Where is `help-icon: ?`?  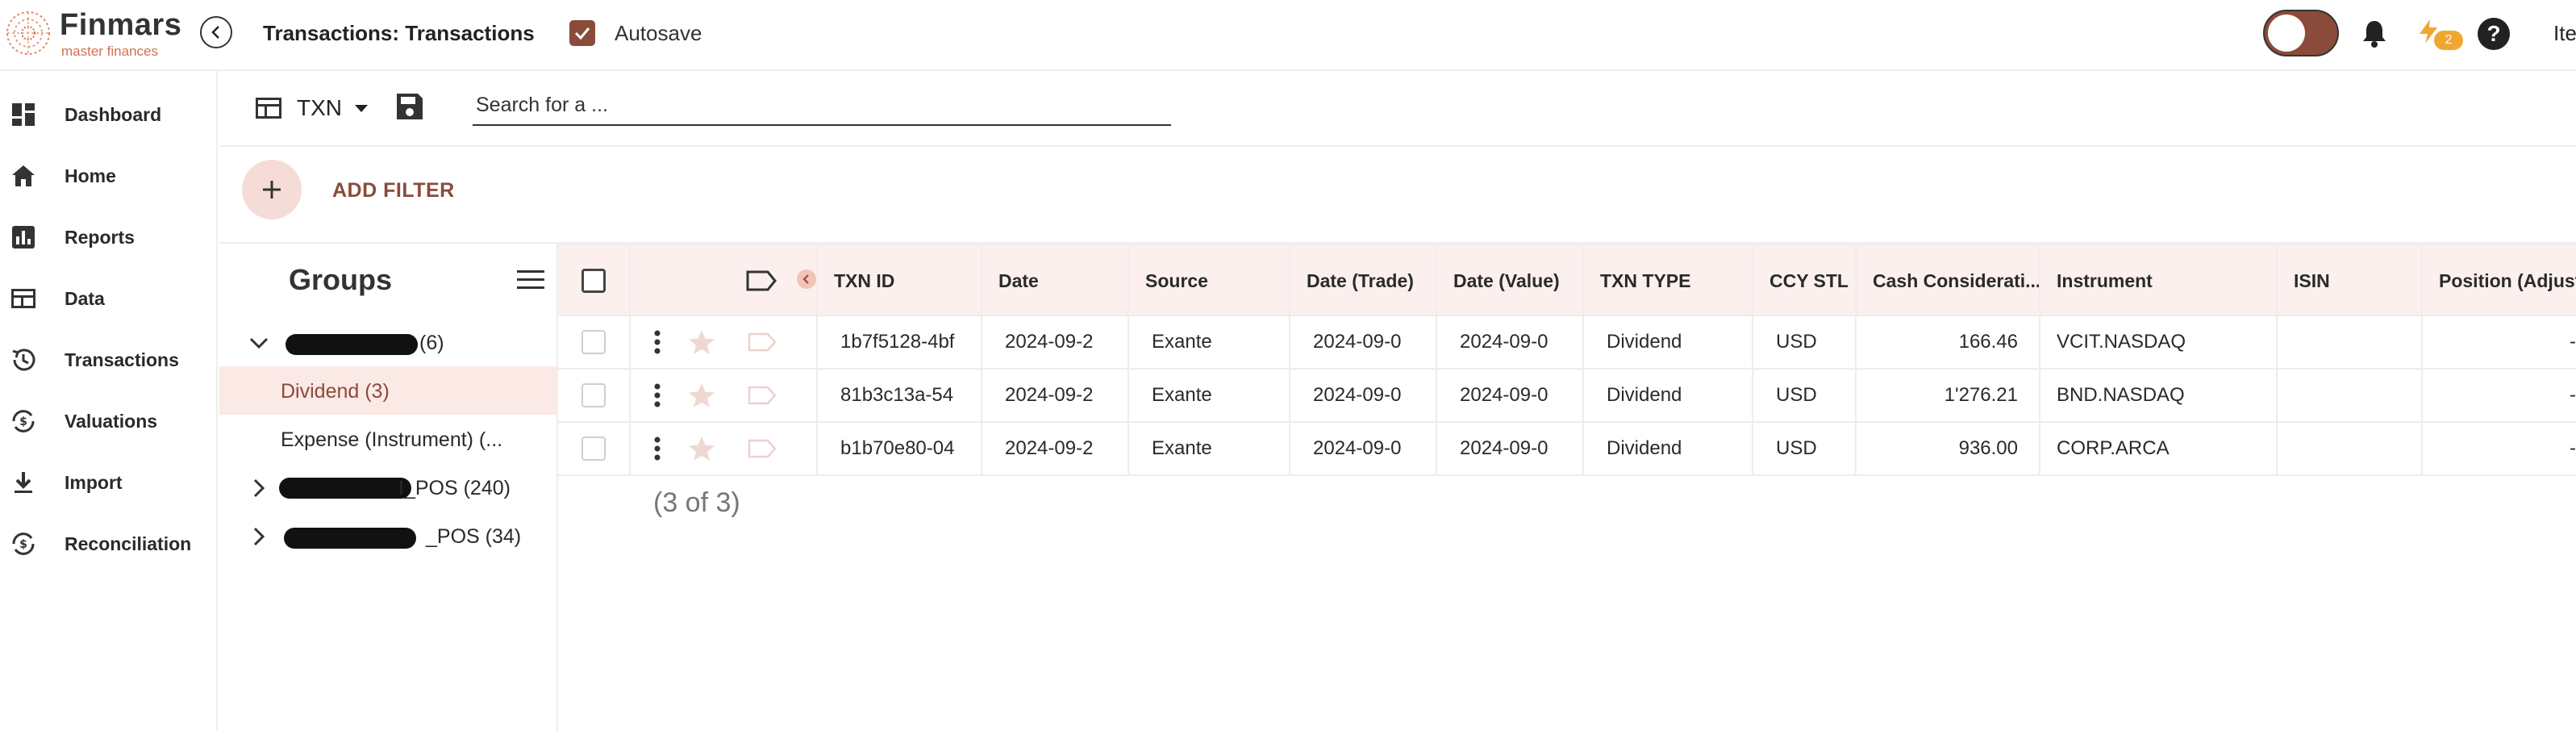 help-icon: ? is located at coordinates (2494, 34).